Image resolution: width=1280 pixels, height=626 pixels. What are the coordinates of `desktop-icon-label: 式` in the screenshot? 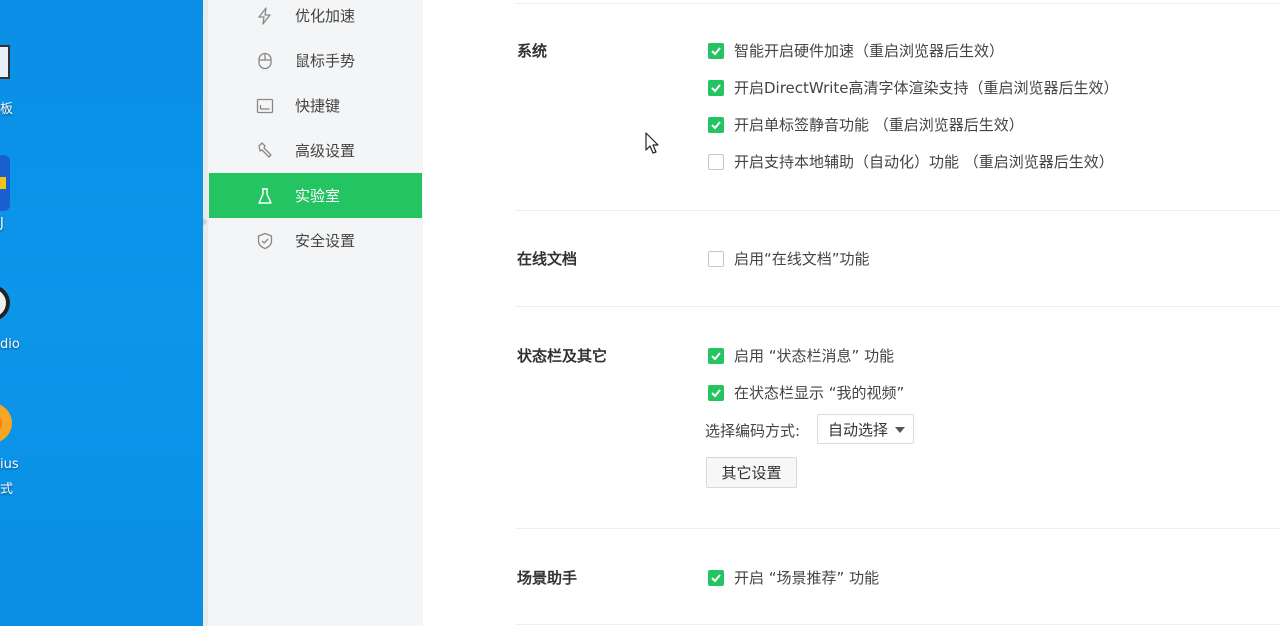 It's located at (7, 489).